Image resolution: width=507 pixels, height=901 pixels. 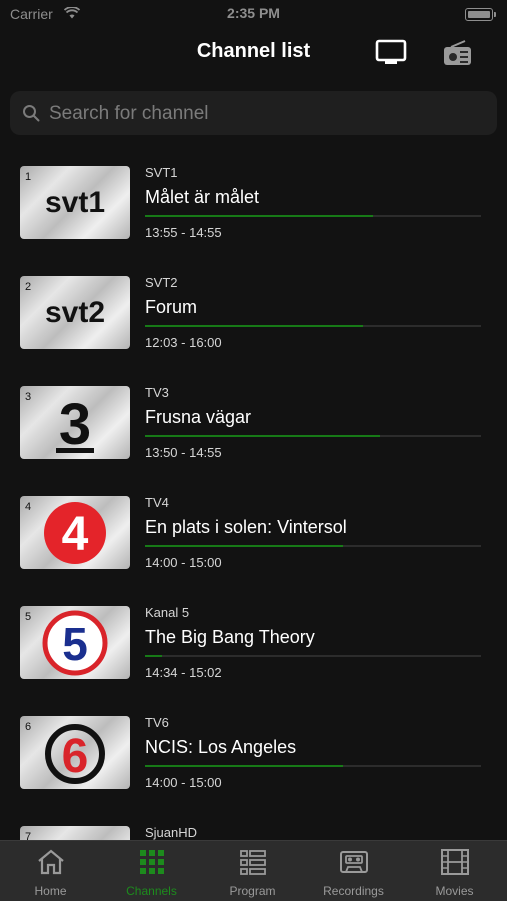 I want to click on tab-program: Program, so click(x=252, y=871).